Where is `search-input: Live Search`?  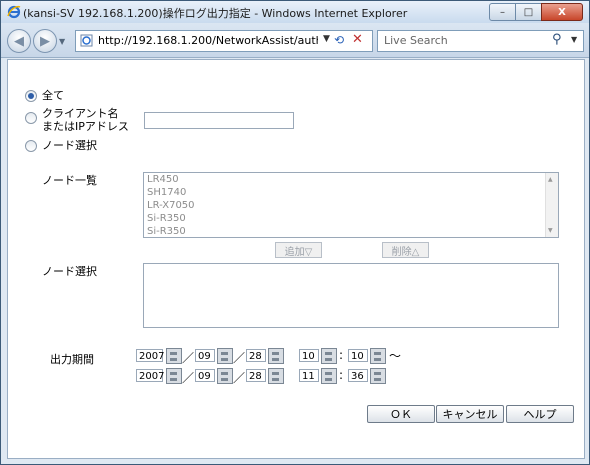 search-input: Live Search is located at coordinates (416, 40).